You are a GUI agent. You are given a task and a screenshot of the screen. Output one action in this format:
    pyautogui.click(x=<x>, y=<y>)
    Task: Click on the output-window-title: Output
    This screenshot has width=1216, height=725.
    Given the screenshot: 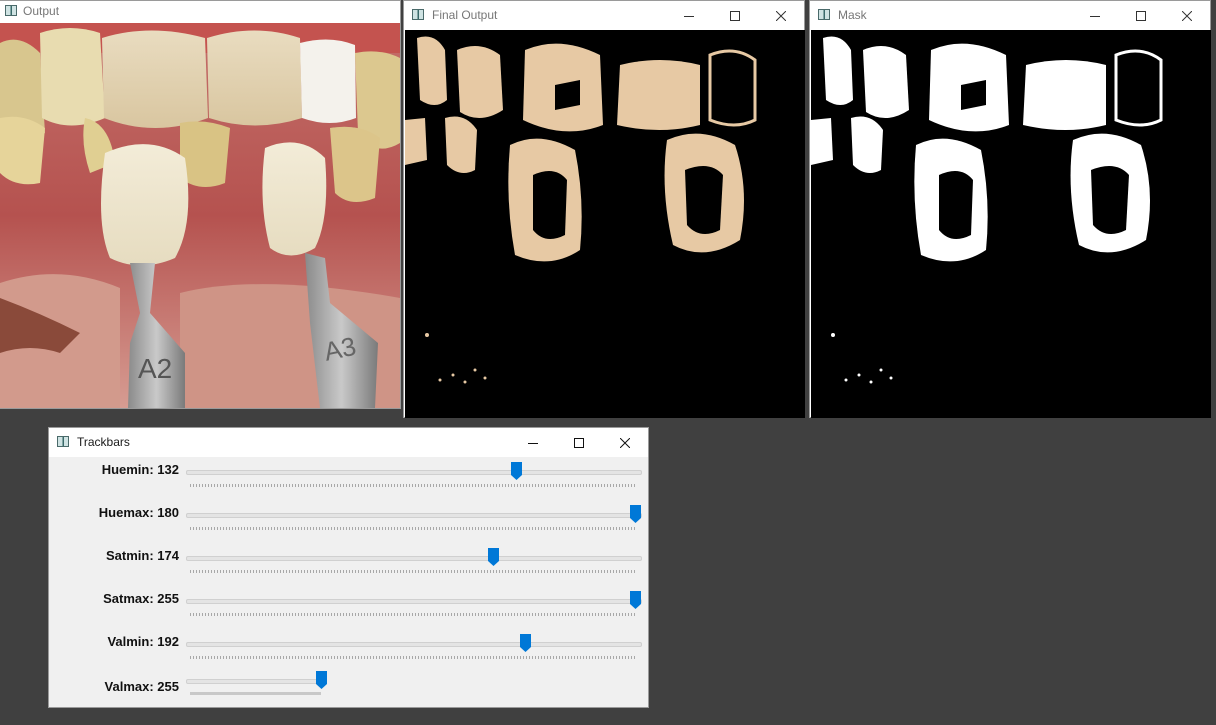 What is the action you would take?
    pyautogui.click(x=41, y=11)
    